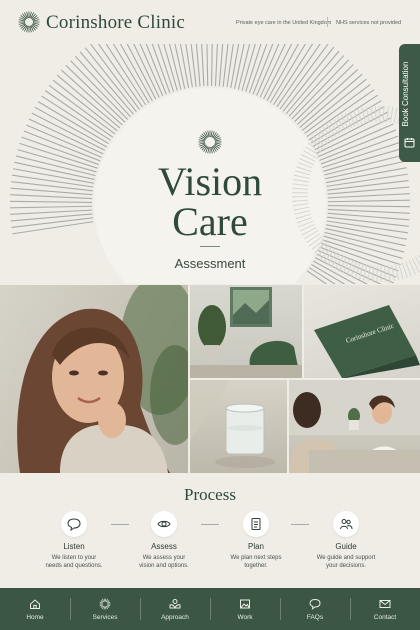  What do you see at coordinates (346, 558) in the screenshot?
I see `step-desc-guide-line1: We guide and support` at bounding box center [346, 558].